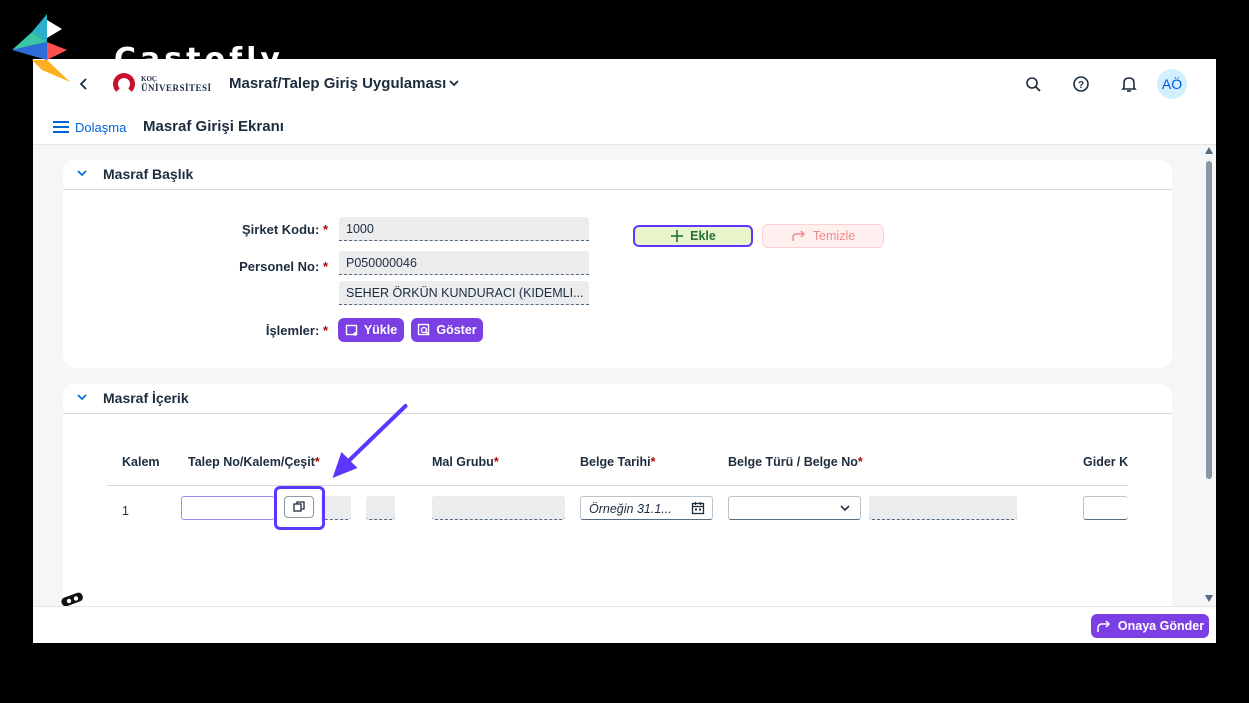 Image resolution: width=1249 pixels, height=703 pixels. I want to click on column-header-kalem: Kalem, so click(141, 462).